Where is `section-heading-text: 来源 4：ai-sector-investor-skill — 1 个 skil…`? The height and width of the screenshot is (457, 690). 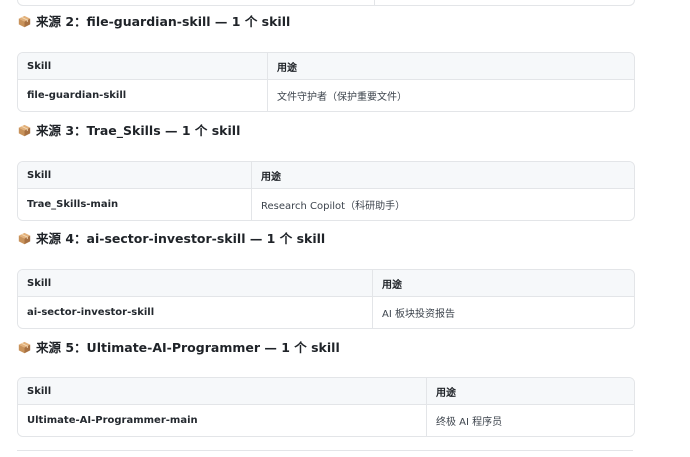
section-heading-text: 来源 4：ai-sector-investor-skill — 1 个 skil… is located at coordinates (181, 238).